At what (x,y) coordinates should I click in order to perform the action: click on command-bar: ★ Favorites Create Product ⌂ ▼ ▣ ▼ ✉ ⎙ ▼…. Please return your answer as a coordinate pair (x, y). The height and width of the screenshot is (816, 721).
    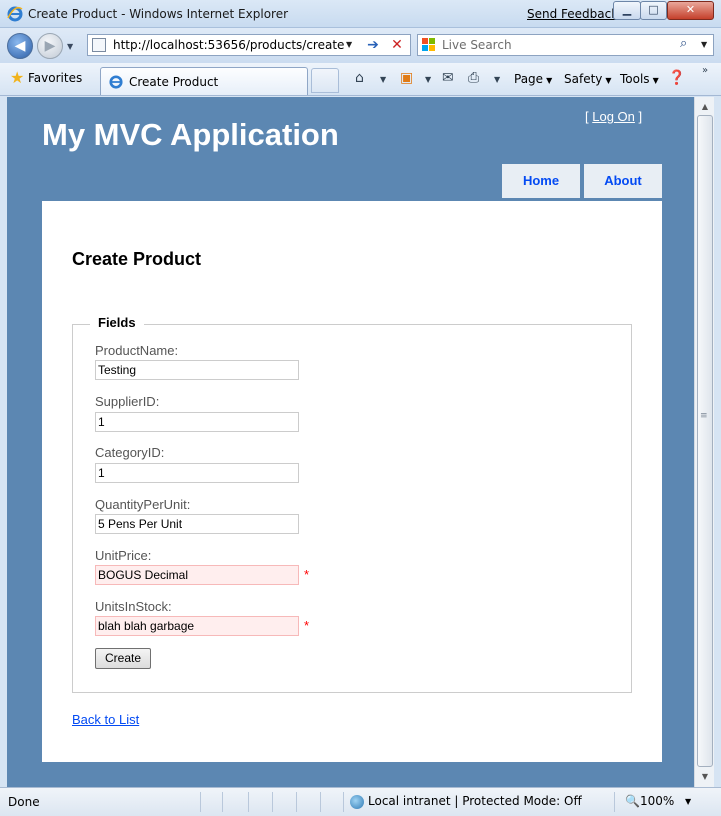
    Looking at the image, I should click on (360, 79).